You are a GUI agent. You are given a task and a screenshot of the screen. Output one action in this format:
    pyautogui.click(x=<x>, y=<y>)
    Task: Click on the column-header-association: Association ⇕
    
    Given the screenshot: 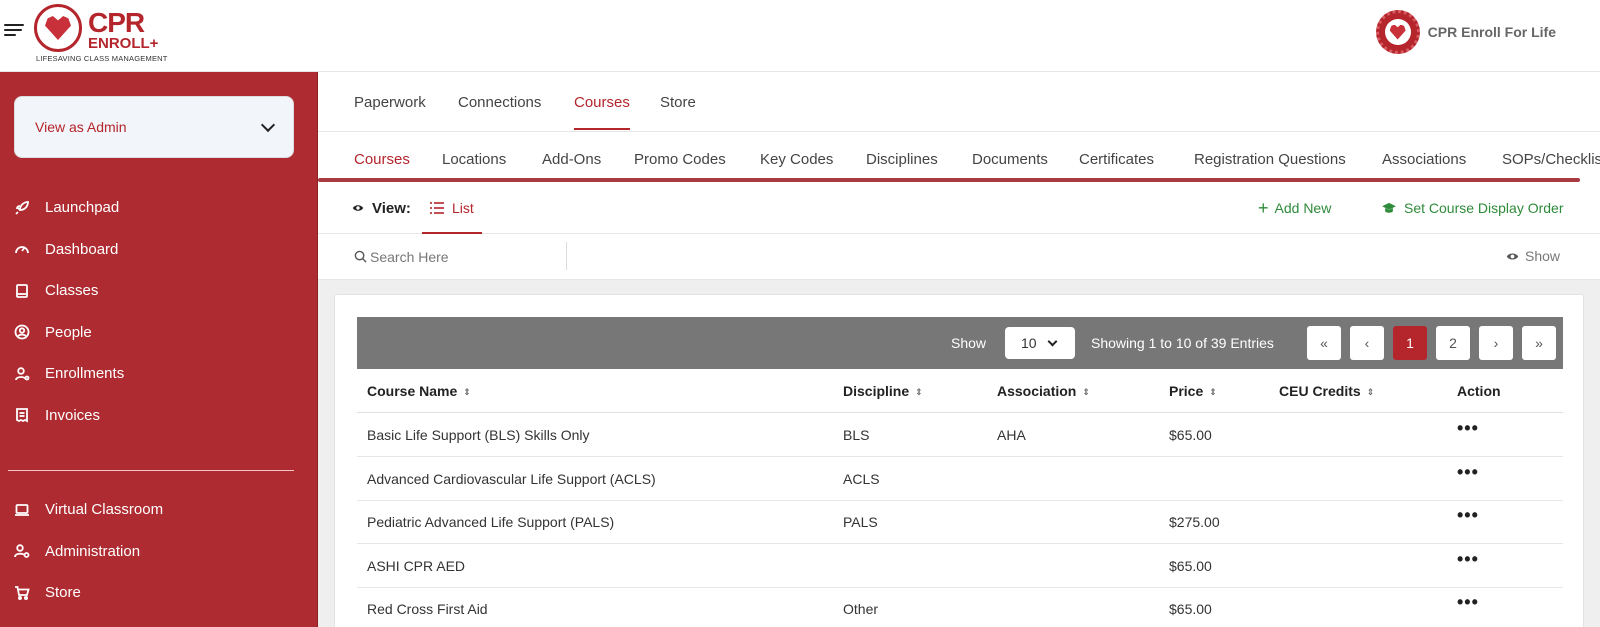 What is the action you would take?
    pyautogui.click(x=1043, y=391)
    